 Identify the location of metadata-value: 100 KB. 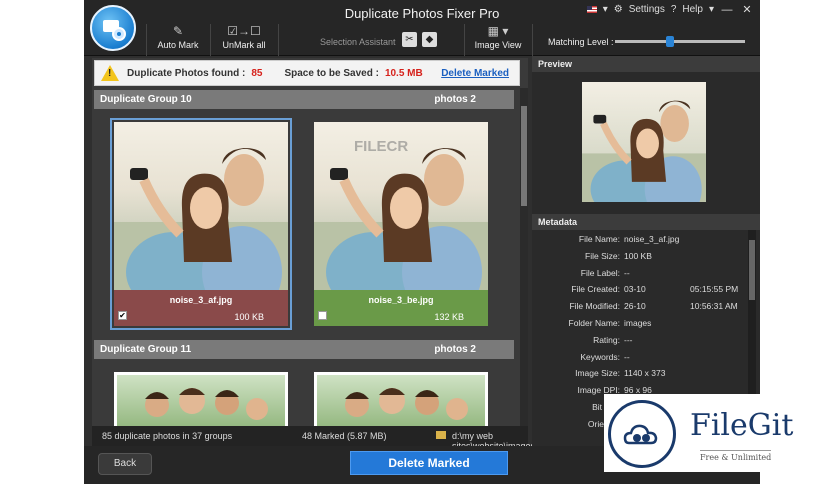
(638, 255).